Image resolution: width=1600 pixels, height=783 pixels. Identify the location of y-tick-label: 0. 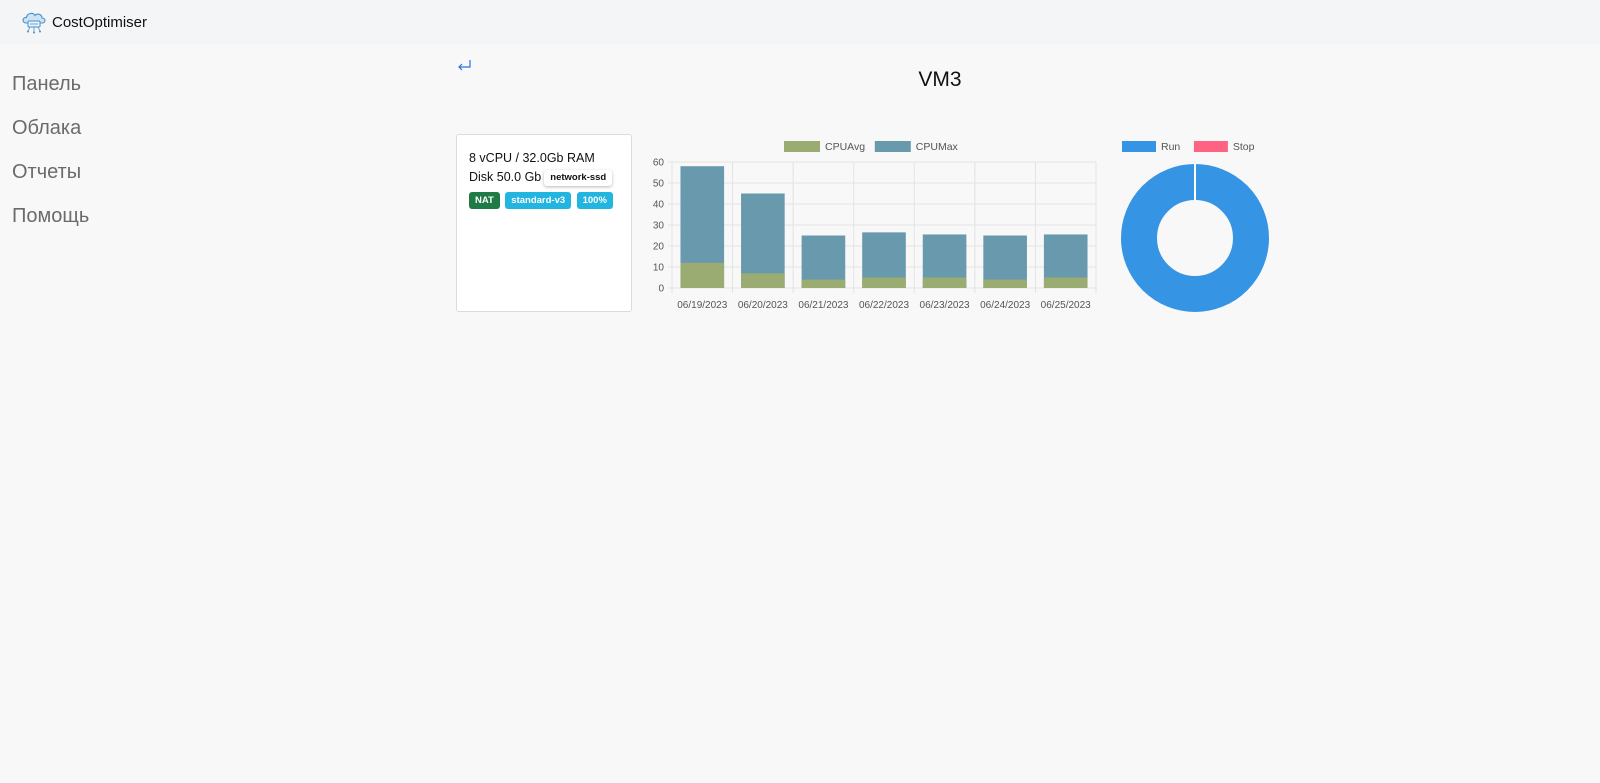
(661, 289).